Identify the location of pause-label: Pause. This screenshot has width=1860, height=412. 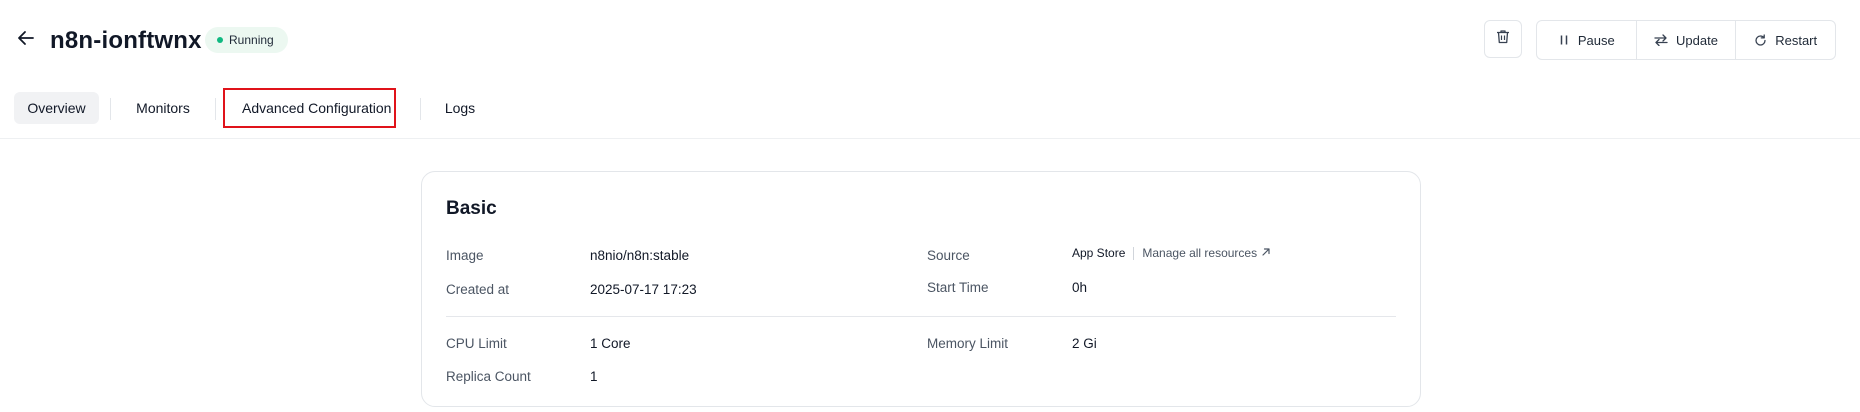
(1596, 40).